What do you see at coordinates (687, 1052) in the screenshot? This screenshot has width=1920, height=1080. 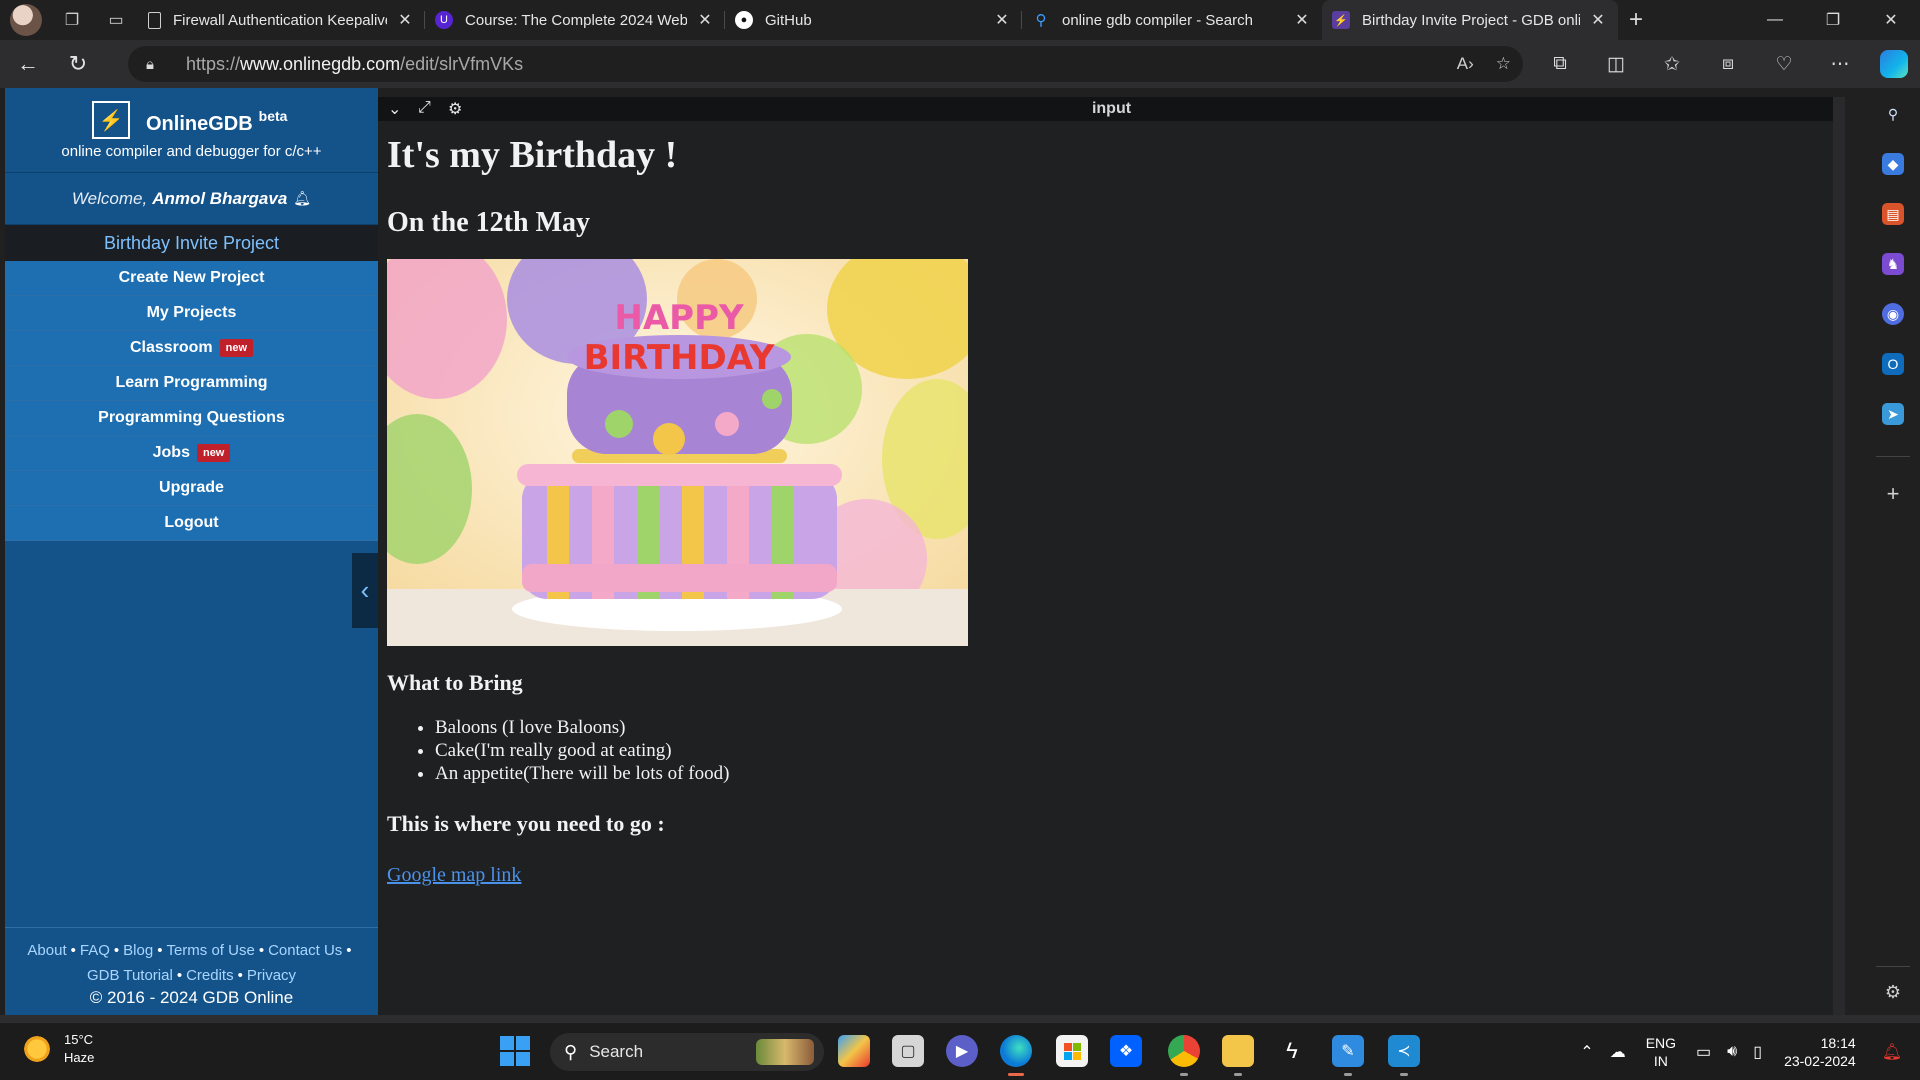 I see `taskbar-search: ⚲ Search` at bounding box center [687, 1052].